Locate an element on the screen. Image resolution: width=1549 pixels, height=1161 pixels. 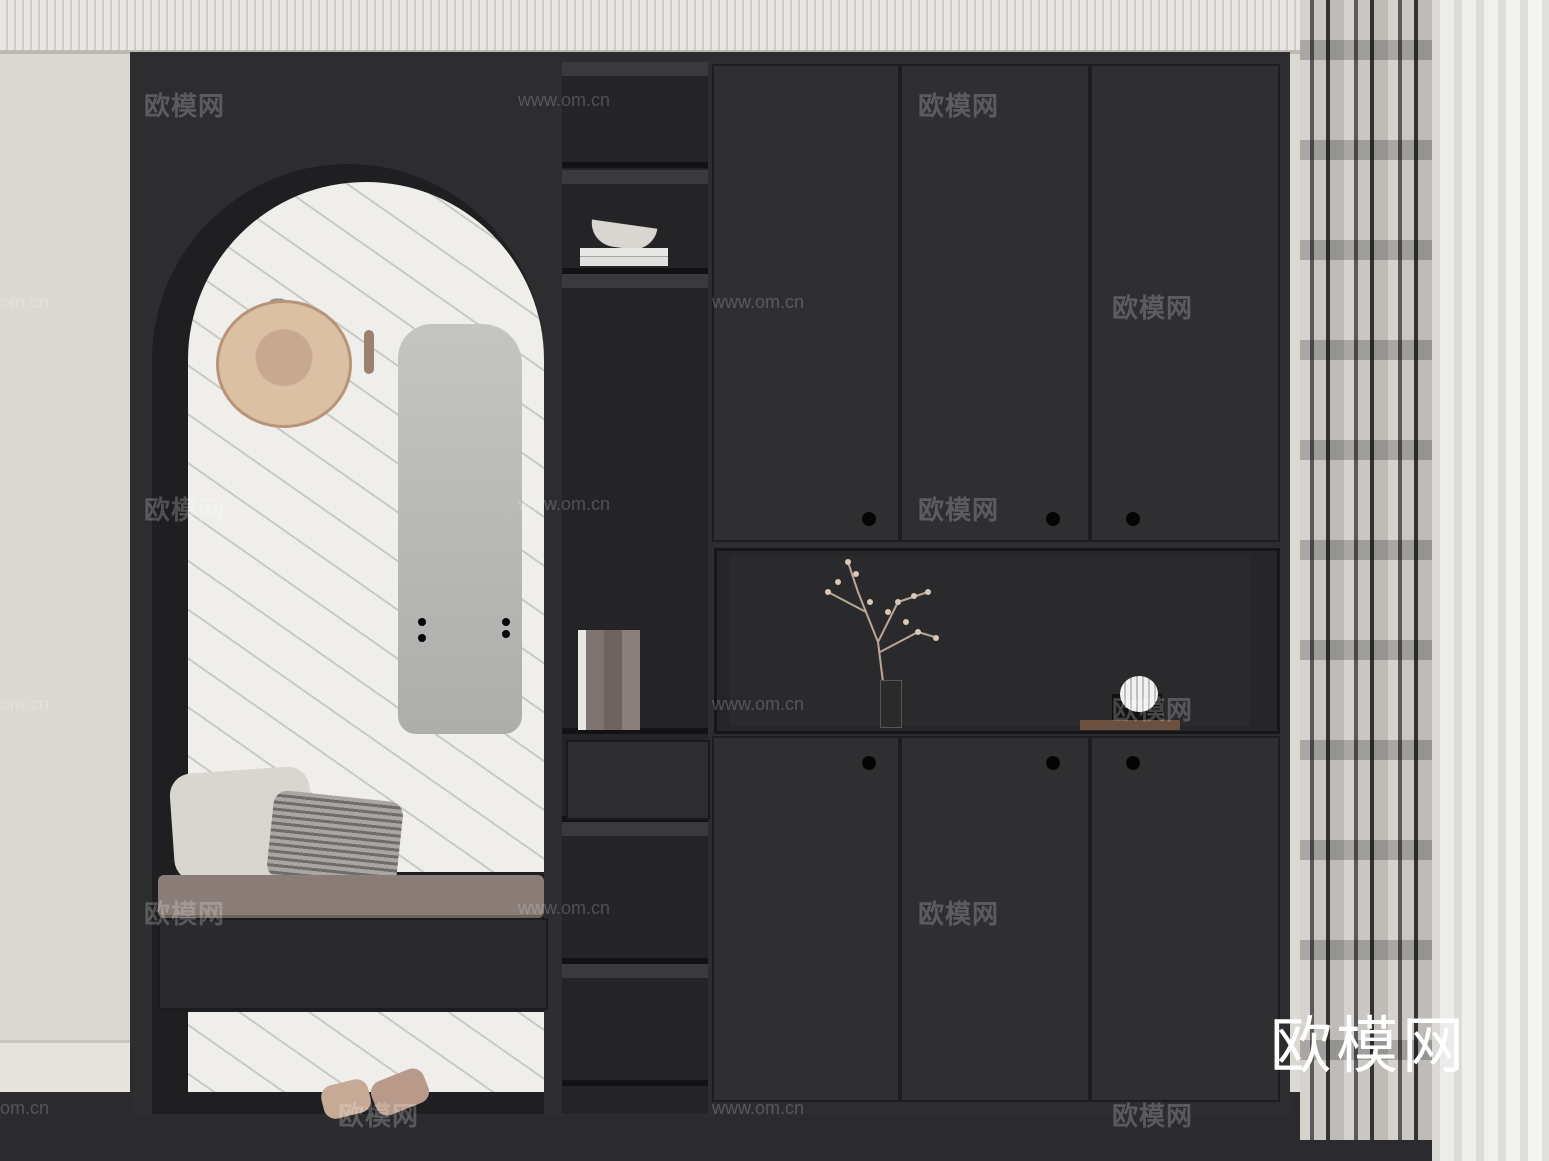
bench-drawer is located at coordinates (353, 964).